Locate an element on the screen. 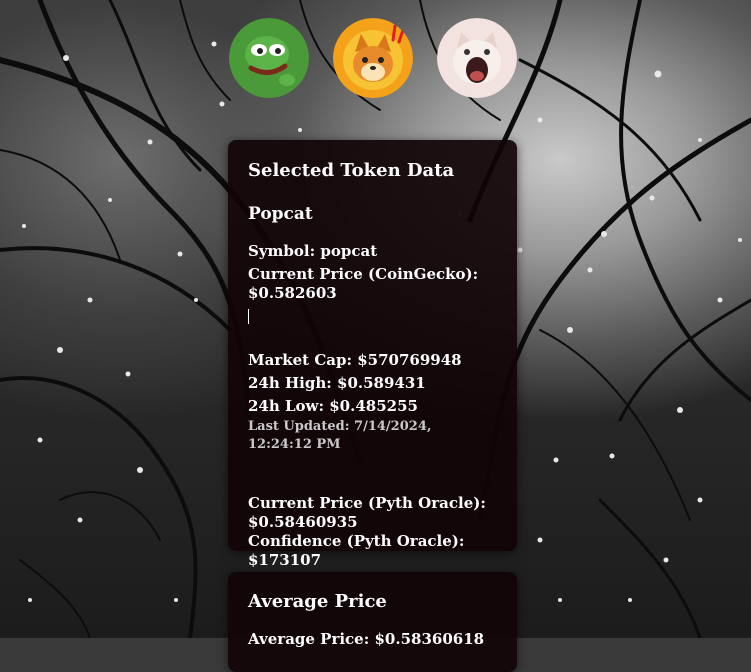 This screenshot has width=751, height=672. coingecko-price-label: Current Price (CoinGecko): is located at coordinates (363, 274).